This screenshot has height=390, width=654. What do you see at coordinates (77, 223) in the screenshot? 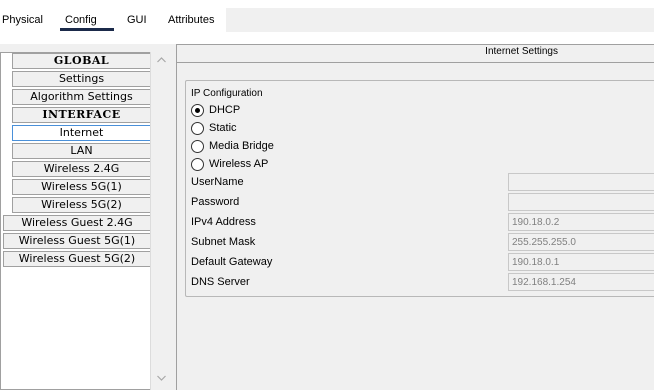
I see `sidebar-item-wireless-guest-2-4g: Wireless Guest 2.4G` at bounding box center [77, 223].